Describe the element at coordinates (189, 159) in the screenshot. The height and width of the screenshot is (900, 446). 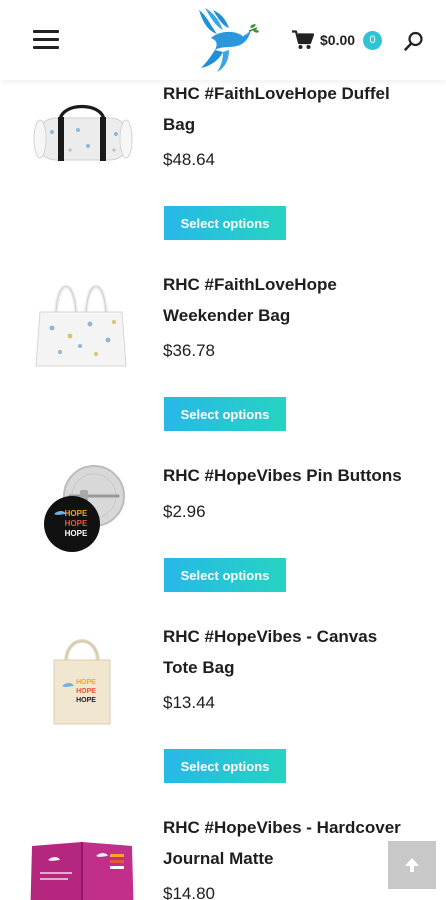
I see `product-price: $48.64` at that location.